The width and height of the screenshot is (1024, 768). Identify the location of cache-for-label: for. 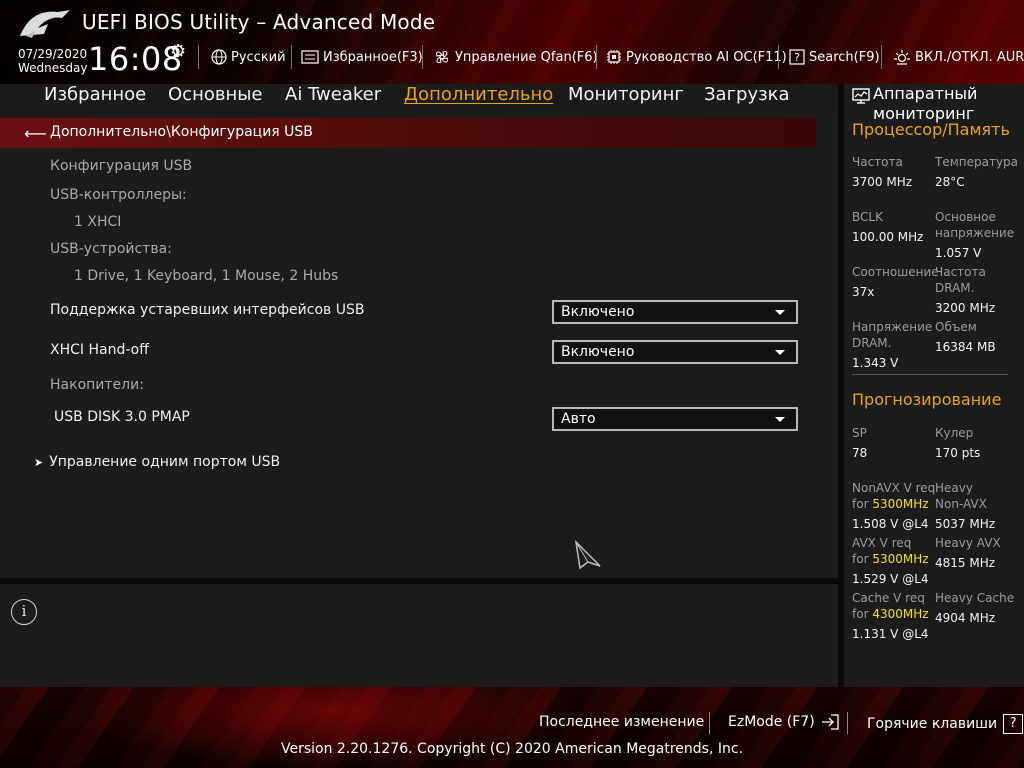
(860, 614).